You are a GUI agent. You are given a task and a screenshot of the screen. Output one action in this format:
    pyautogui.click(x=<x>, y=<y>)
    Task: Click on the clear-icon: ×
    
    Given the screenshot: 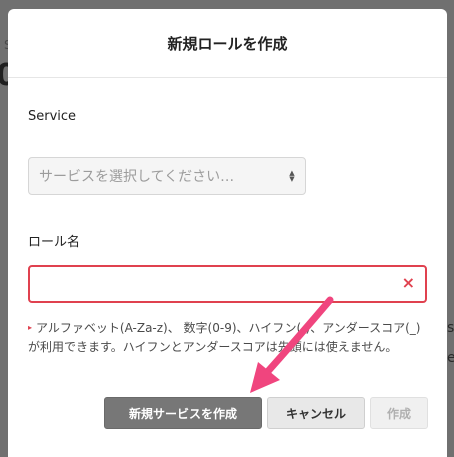 What is the action you would take?
    pyautogui.click(x=408, y=283)
    